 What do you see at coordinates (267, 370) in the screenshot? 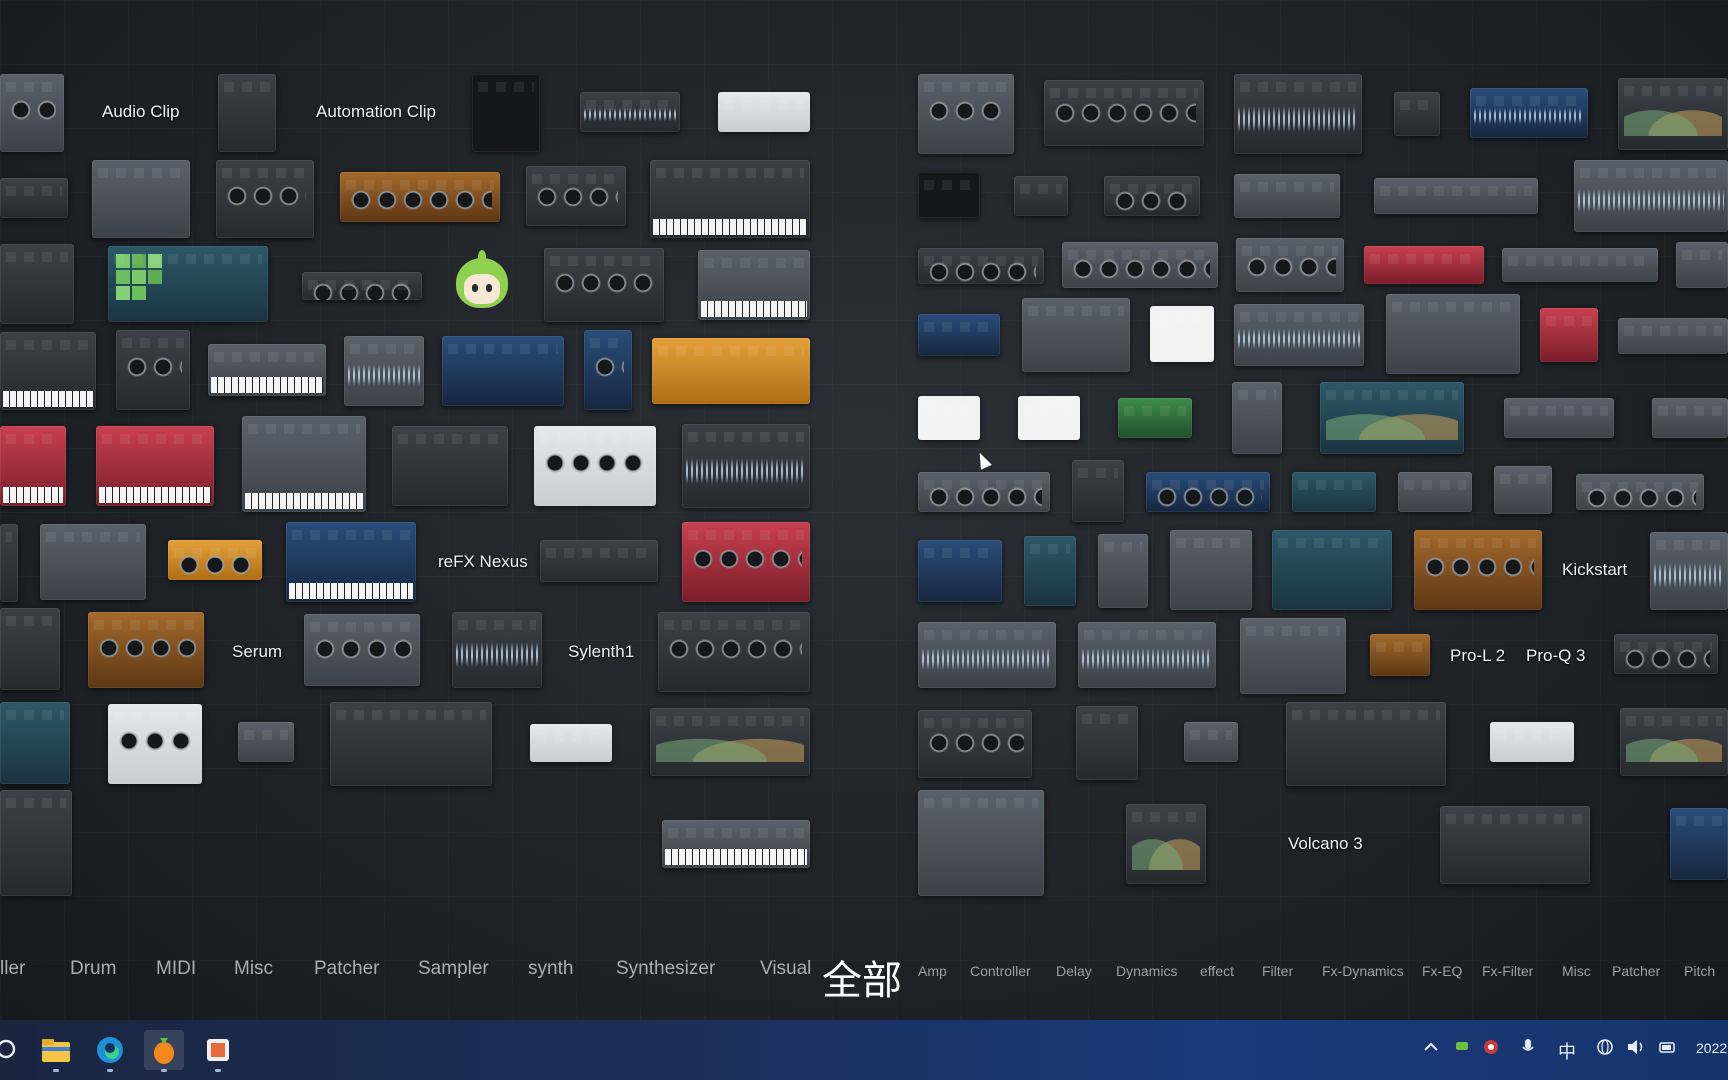
I see `plugin-tile-gen-j` at bounding box center [267, 370].